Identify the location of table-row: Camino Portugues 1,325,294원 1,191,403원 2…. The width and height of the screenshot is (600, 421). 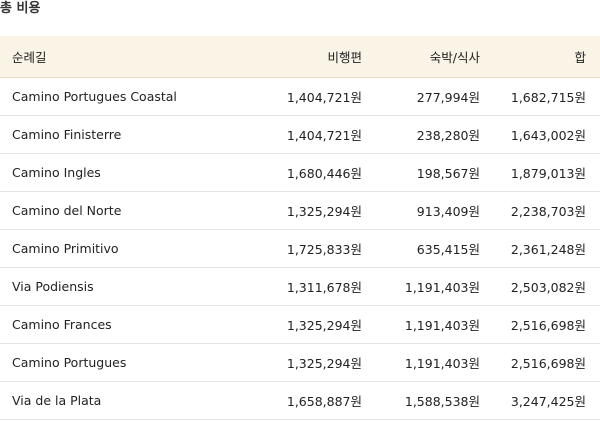
(300, 362).